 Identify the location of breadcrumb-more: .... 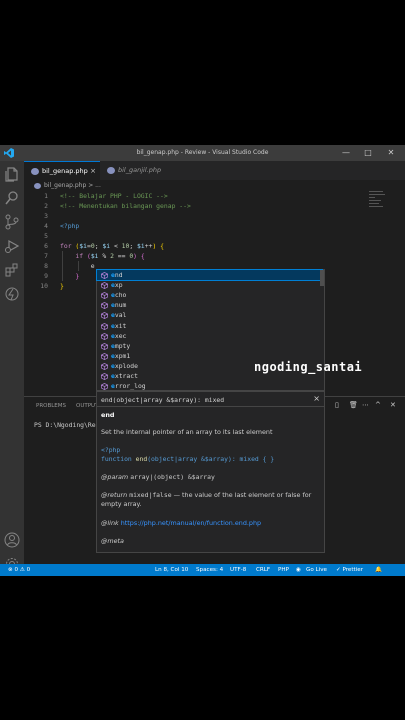
(98, 185).